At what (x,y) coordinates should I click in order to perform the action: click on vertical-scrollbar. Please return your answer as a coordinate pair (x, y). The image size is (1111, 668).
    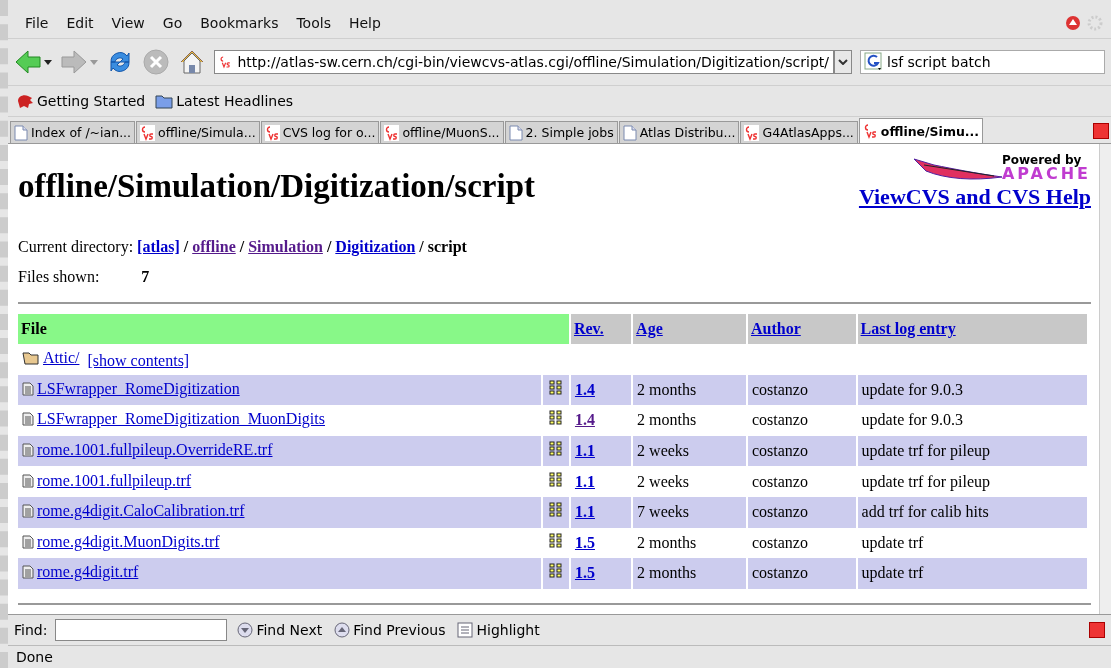
    Looking at the image, I should click on (1105, 379).